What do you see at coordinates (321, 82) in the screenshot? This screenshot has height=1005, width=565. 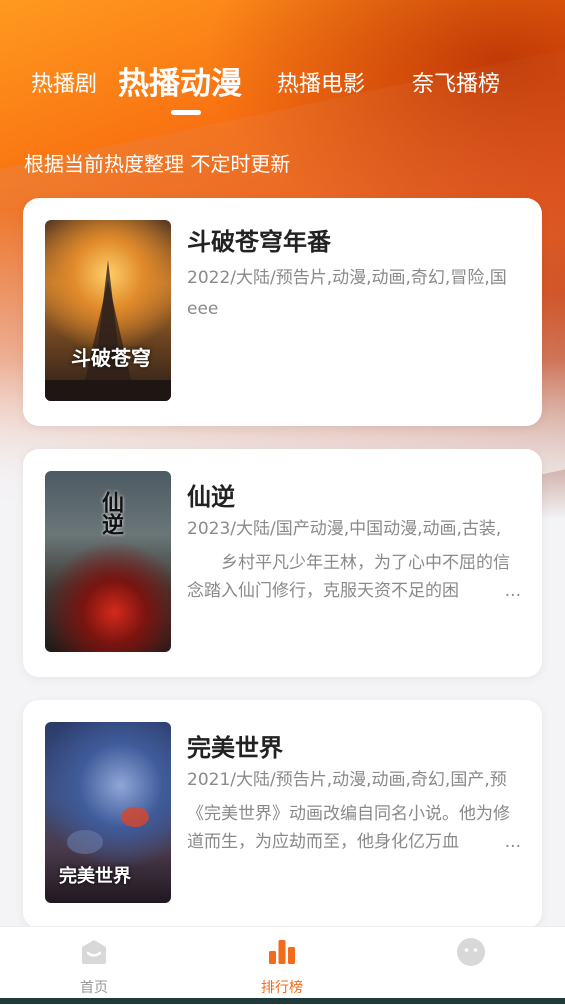 I see `tab-hot-movie: 热播电影` at bounding box center [321, 82].